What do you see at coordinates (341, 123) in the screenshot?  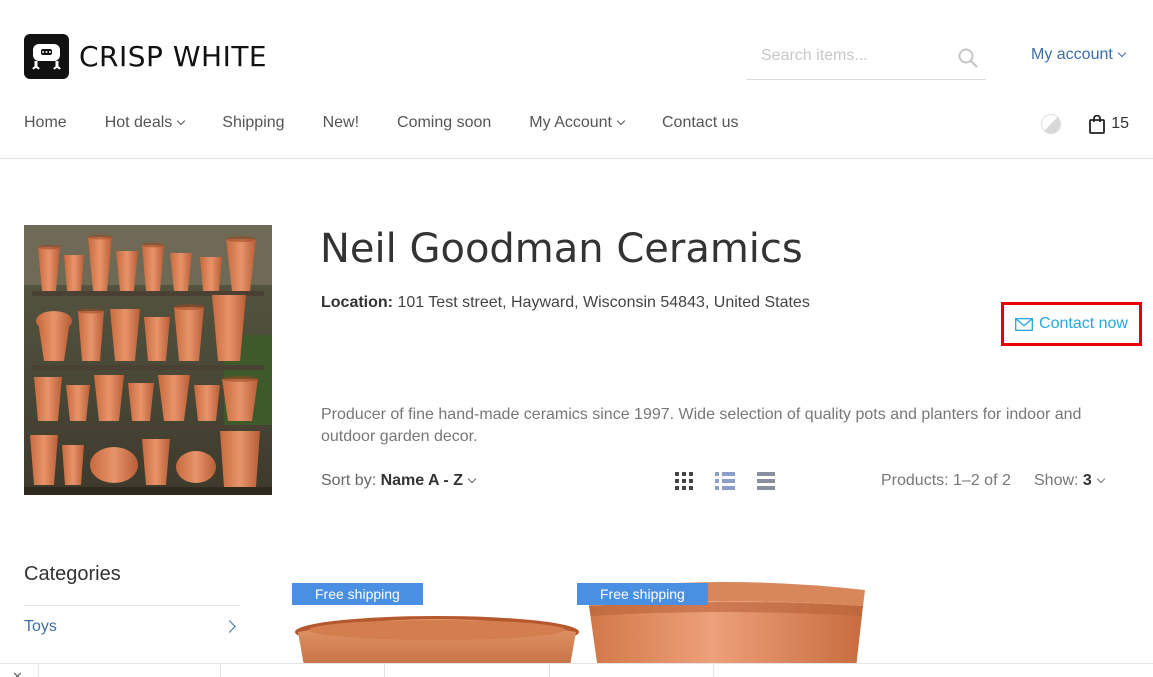 I see `nav-item-new: New!` at bounding box center [341, 123].